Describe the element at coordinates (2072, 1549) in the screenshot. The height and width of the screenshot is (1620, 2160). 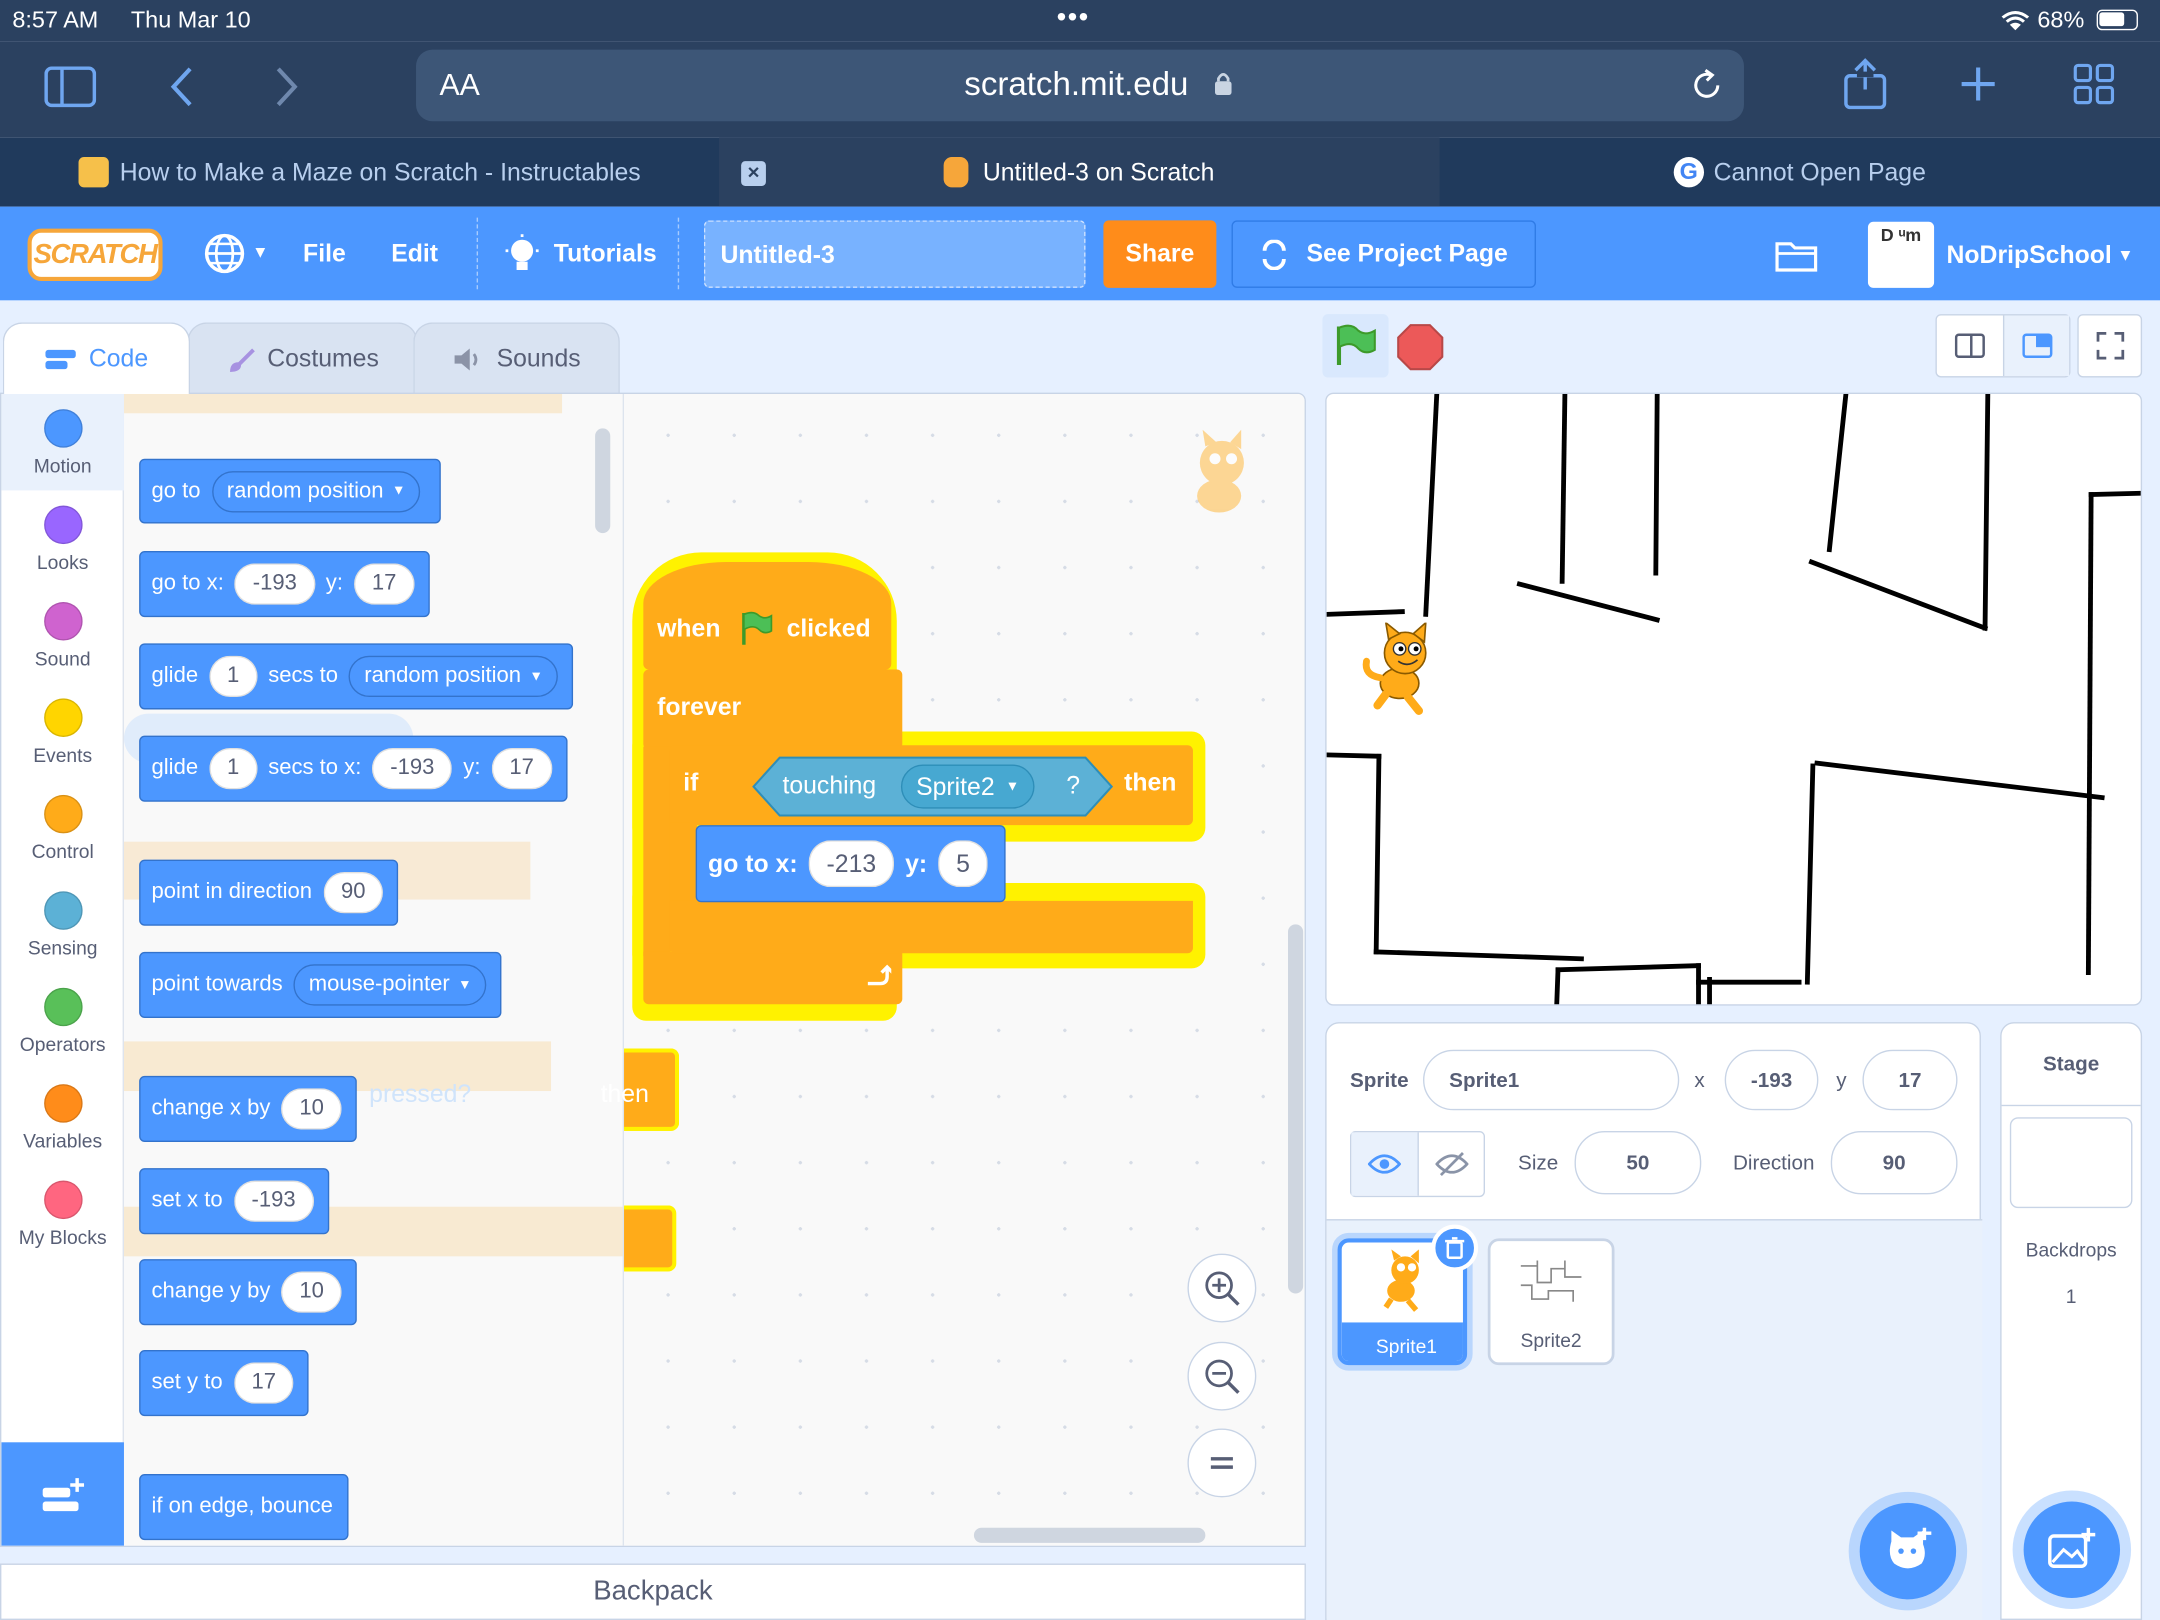
I see `add-backdrop-button` at that location.